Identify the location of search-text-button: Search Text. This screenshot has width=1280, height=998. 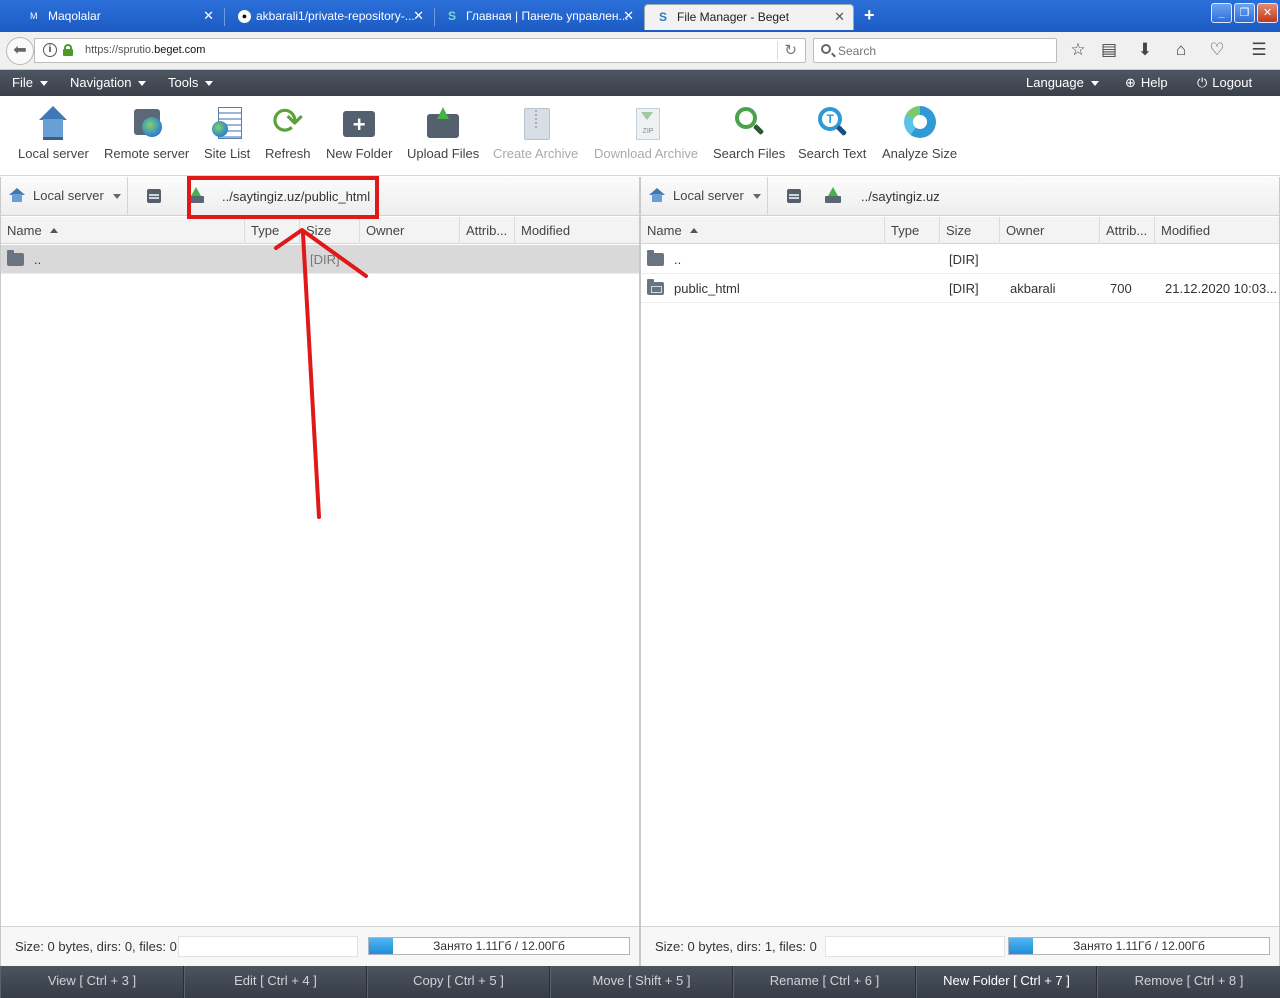
(832, 133).